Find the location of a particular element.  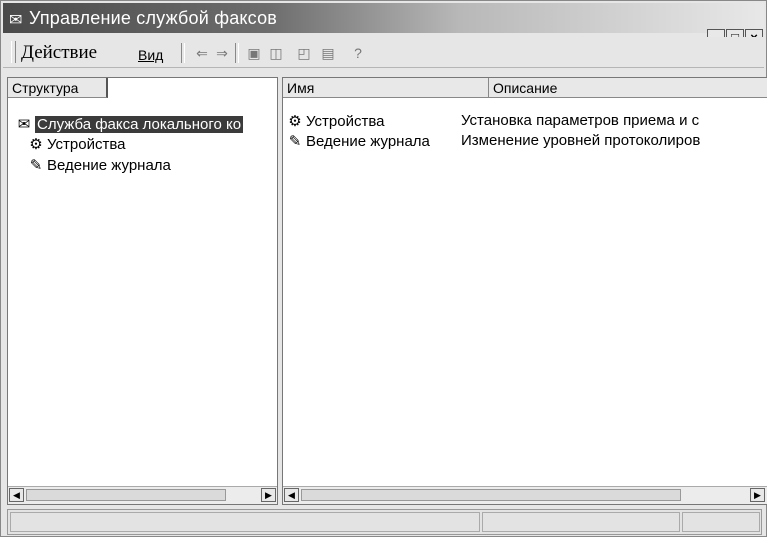

column-header-description: Описание is located at coordinates (628, 88).